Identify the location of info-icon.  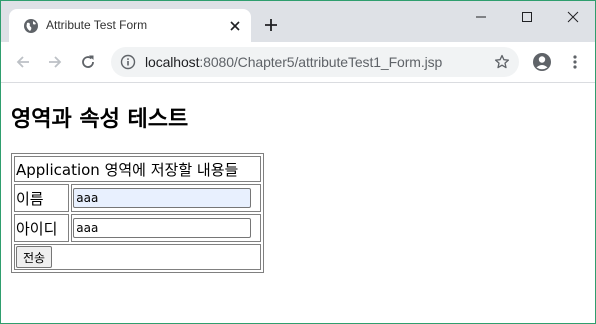
(128, 62).